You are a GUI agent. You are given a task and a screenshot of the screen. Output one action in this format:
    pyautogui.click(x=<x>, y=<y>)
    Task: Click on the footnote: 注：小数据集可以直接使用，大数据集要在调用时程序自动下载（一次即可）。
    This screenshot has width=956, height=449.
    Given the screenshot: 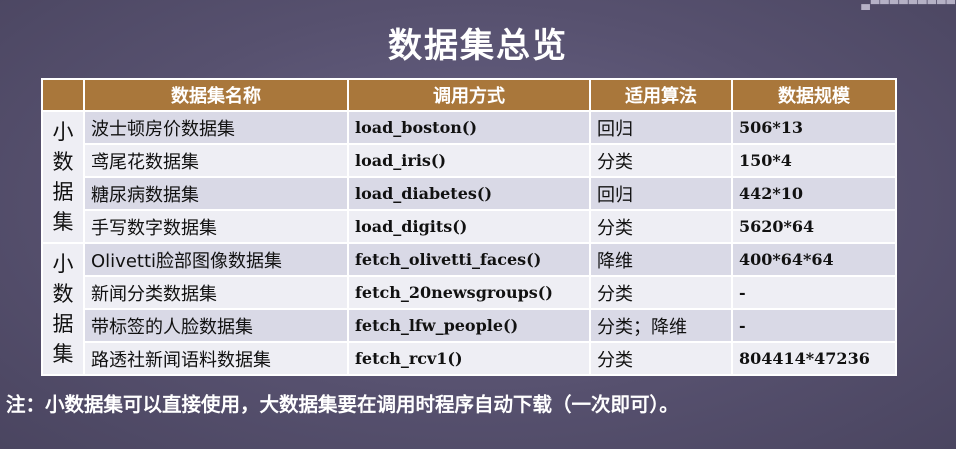 What is the action you would take?
    pyautogui.click(x=342, y=404)
    